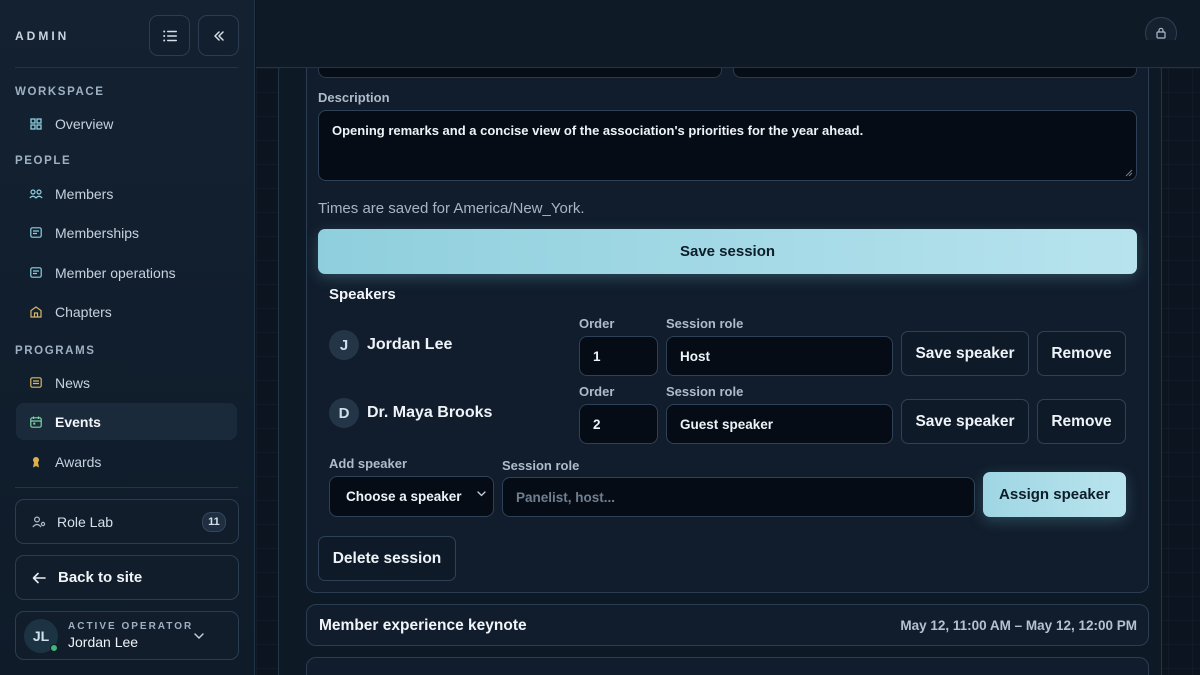 This screenshot has height=675, width=1200. I want to click on speaker-name: Dr. Maya Brooks, so click(430, 412).